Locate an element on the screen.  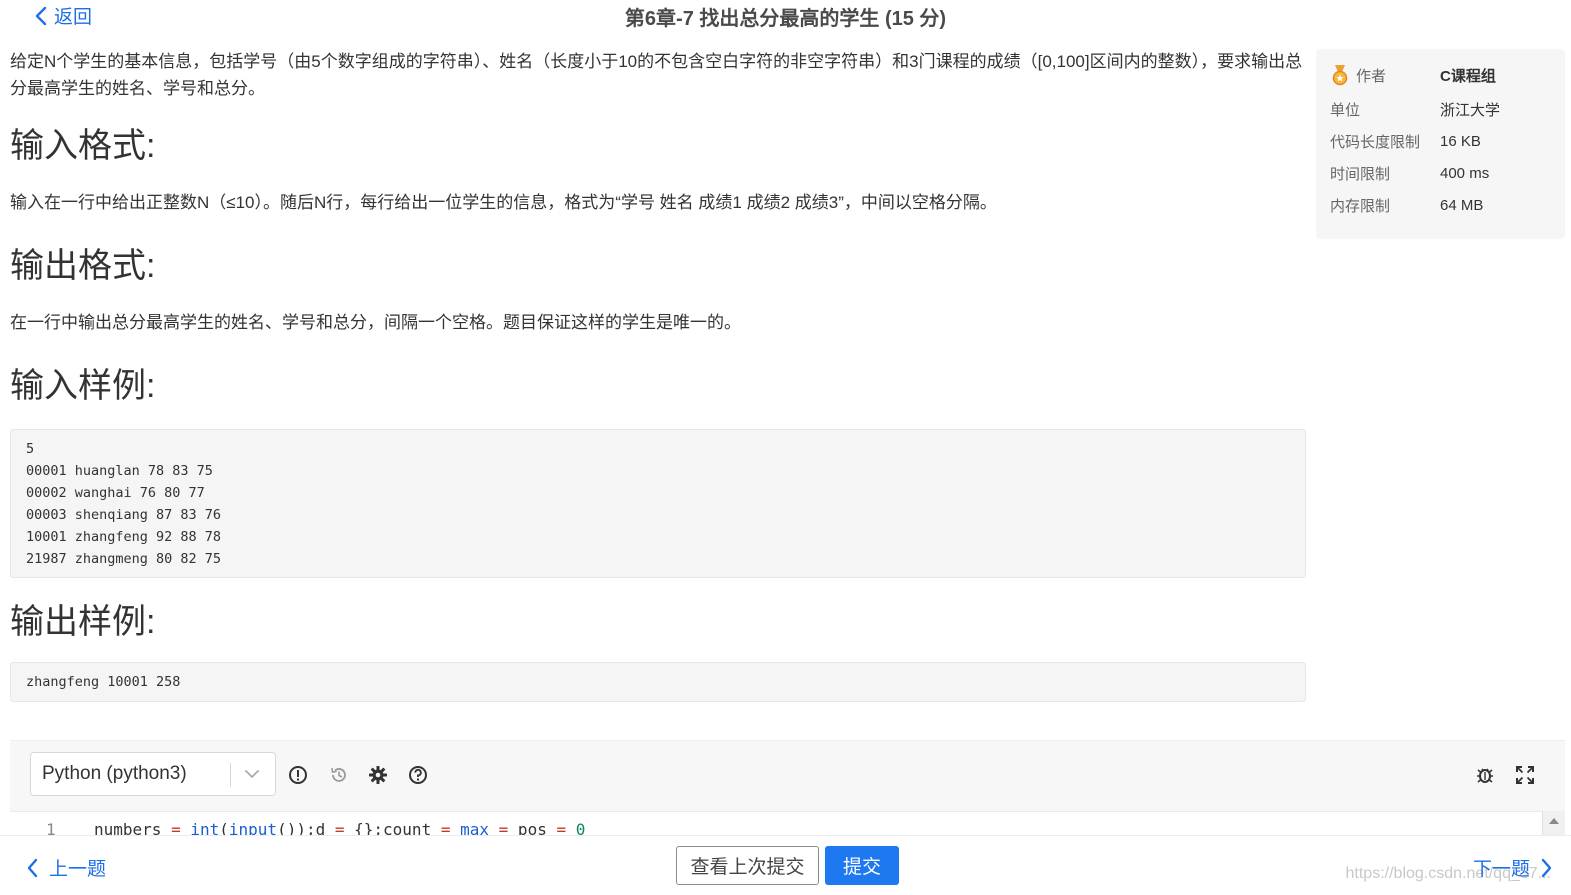
language-value: Python (python3) is located at coordinates (114, 773).